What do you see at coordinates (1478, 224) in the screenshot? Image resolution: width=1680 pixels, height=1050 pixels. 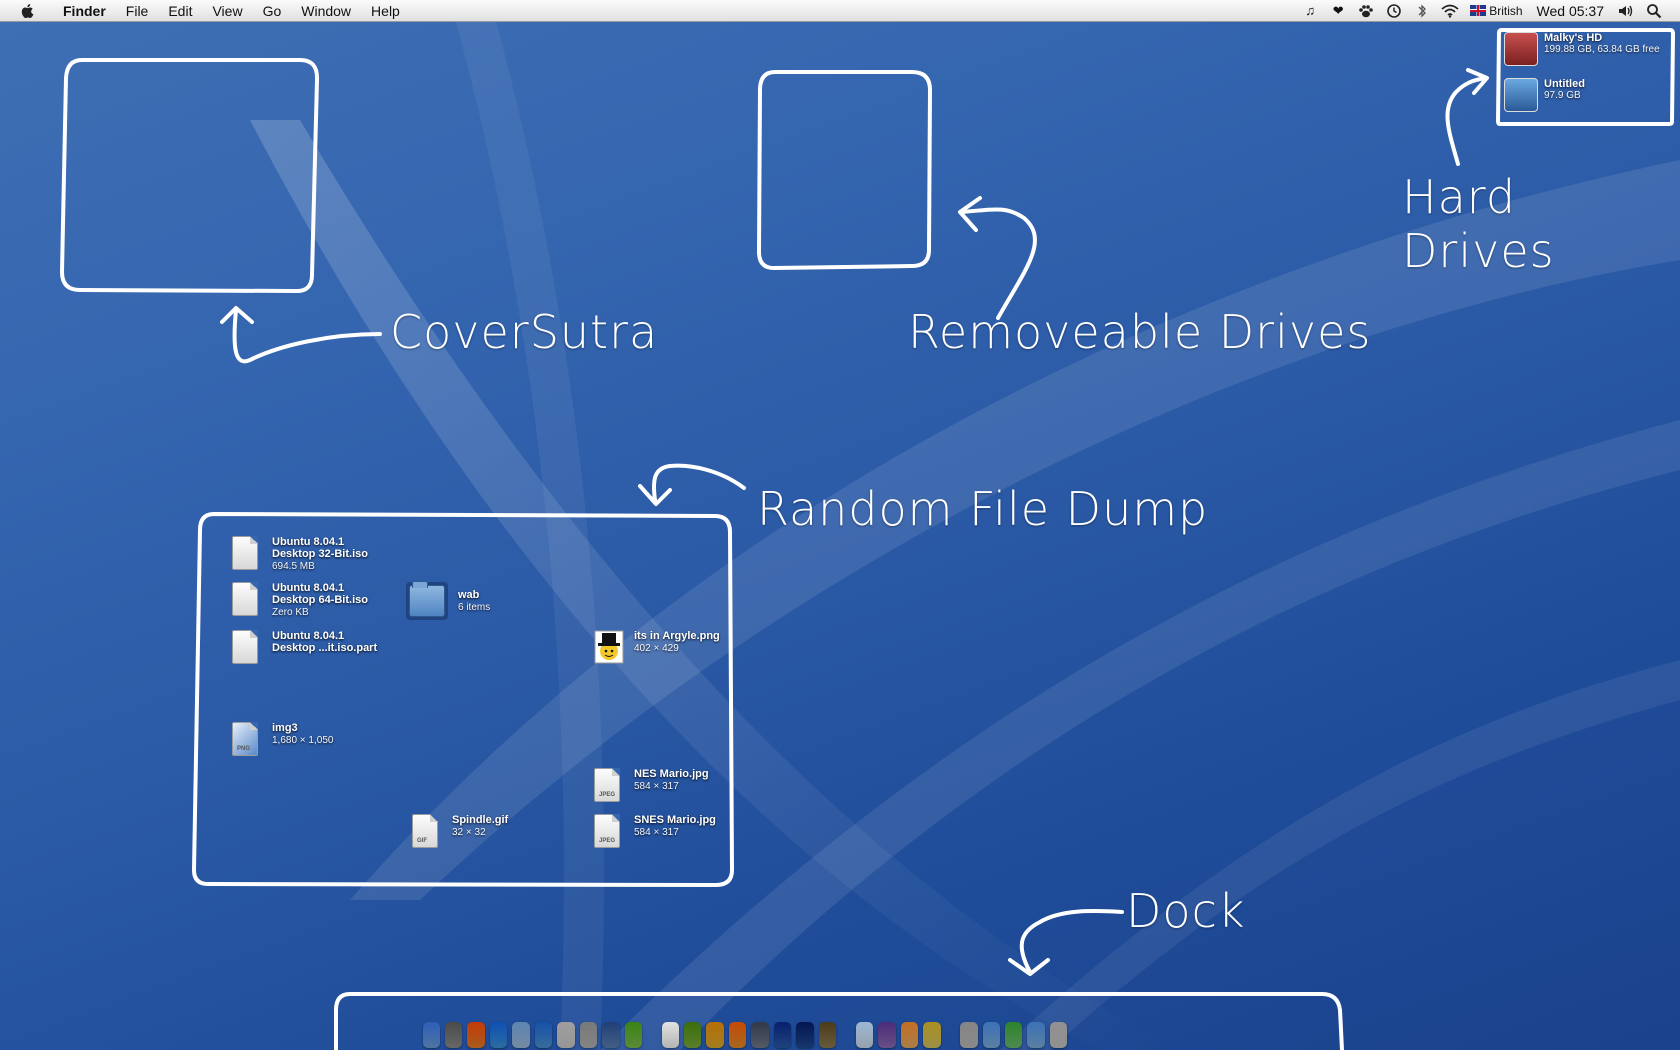 I see `hard-drives-label: Hard Drives` at bounding box center [1478, 224].